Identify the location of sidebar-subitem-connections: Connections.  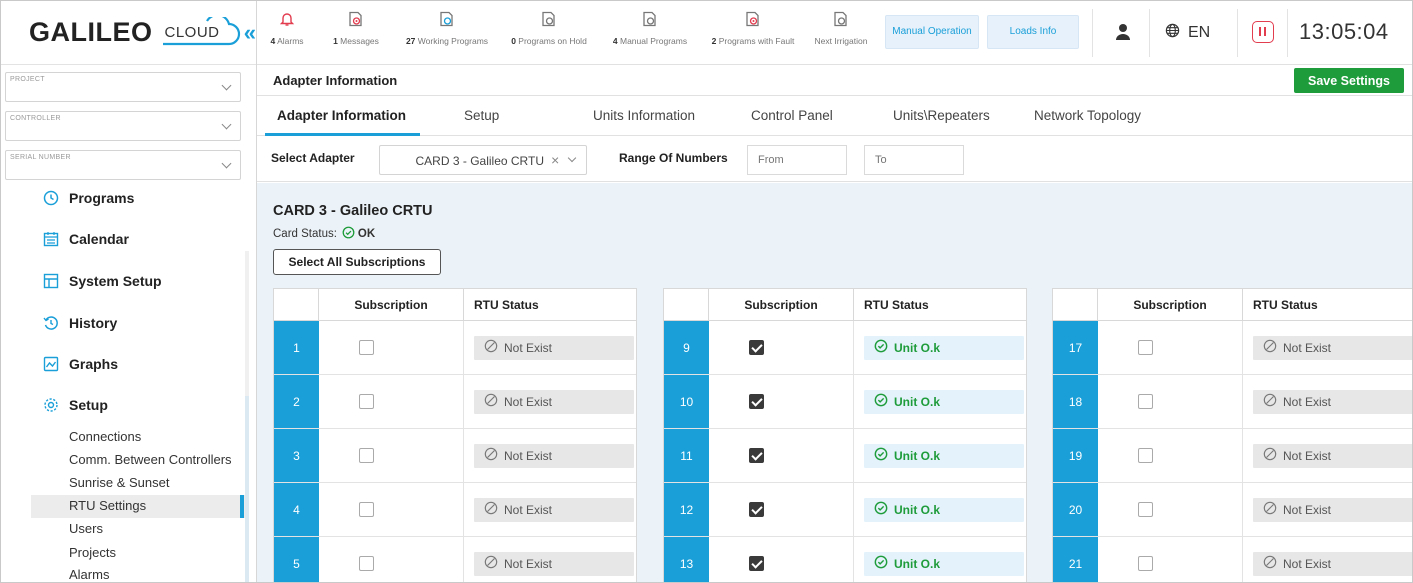
(105, 436).